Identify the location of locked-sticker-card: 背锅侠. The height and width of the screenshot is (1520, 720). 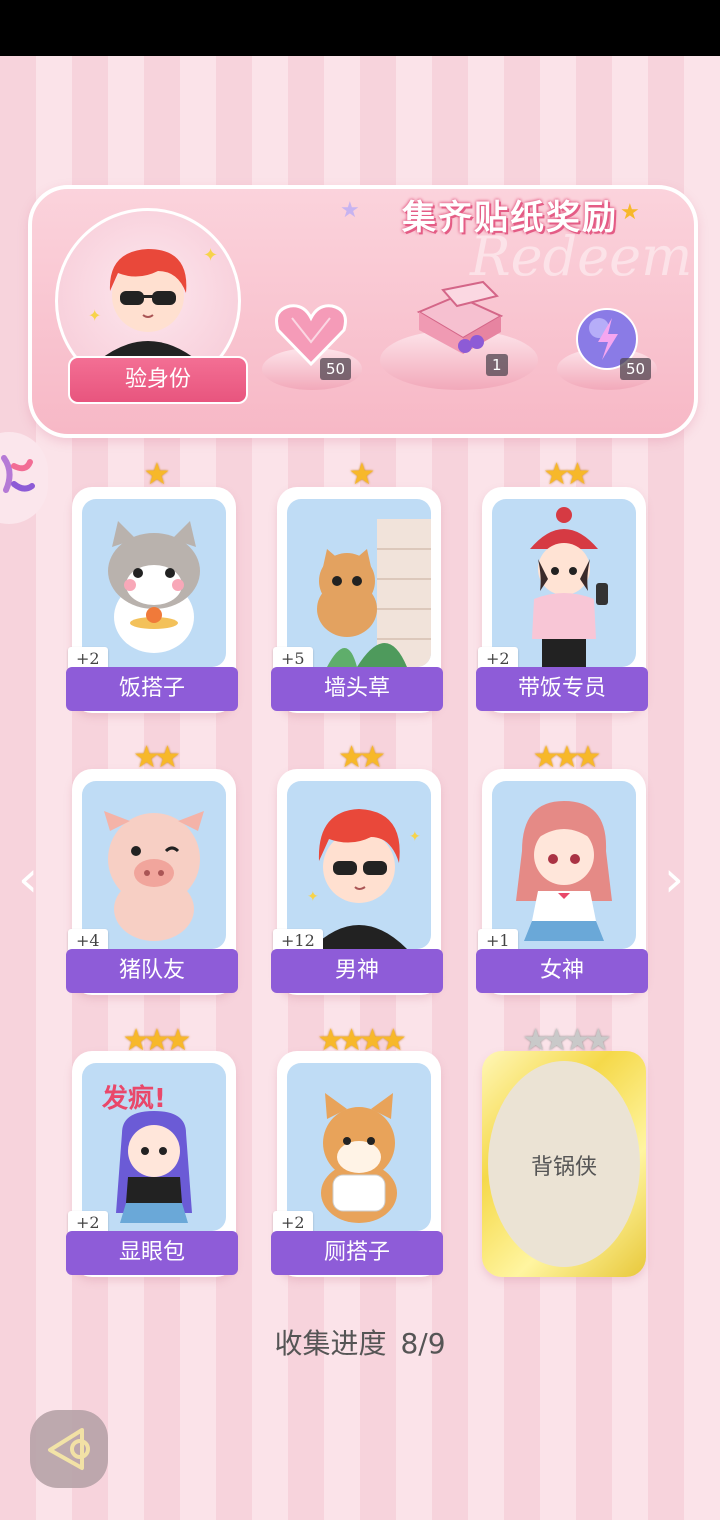
(564, 1164).